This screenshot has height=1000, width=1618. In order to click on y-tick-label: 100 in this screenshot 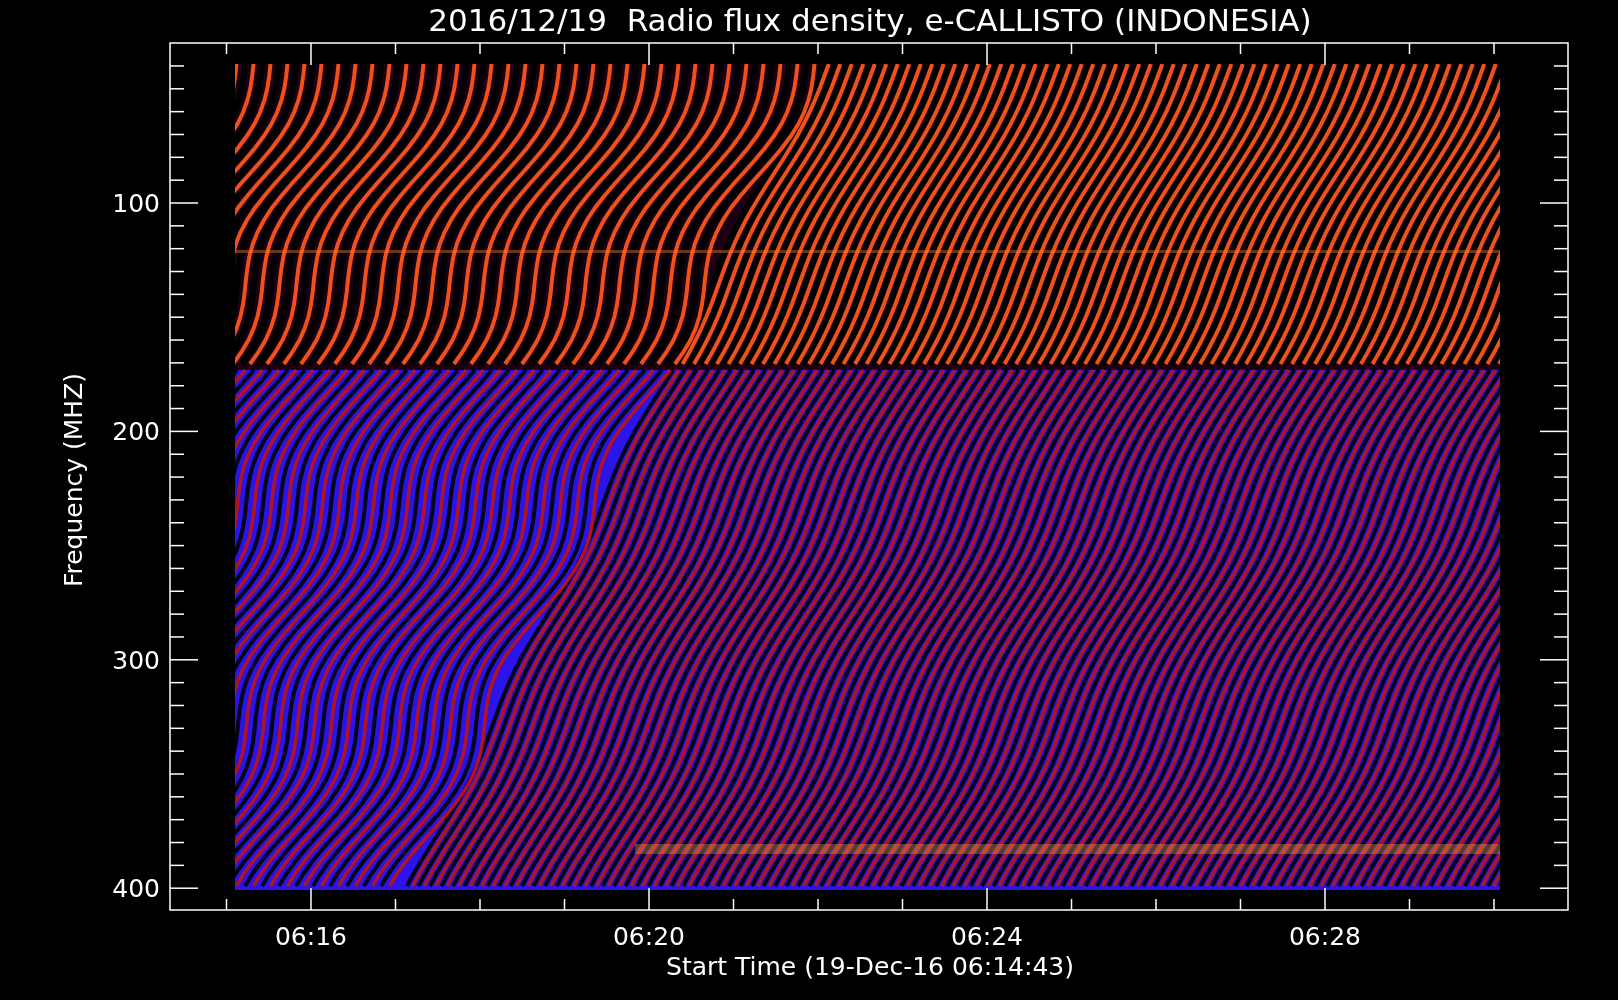, I will do `click(136, 203)`.